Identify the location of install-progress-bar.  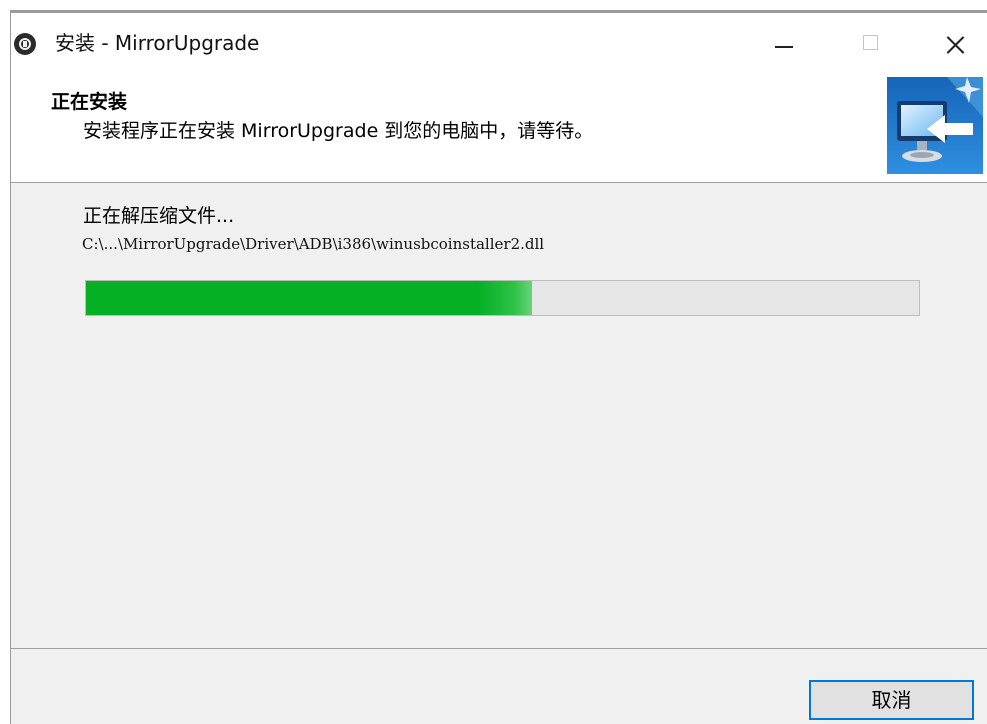
(502, 298).